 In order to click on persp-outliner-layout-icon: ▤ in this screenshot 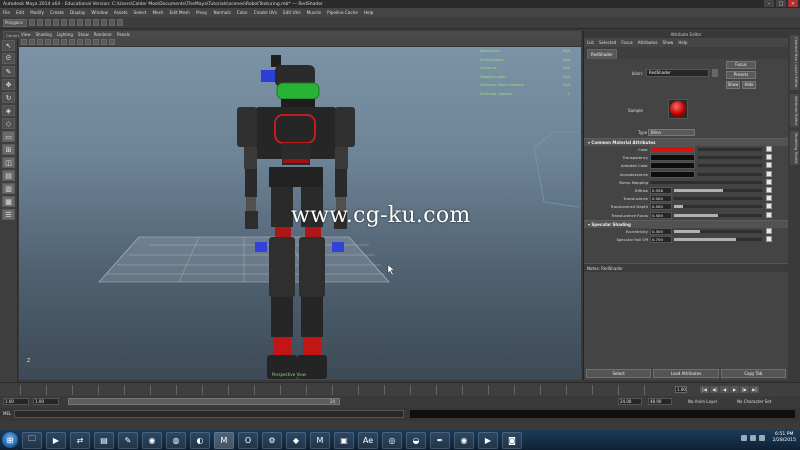, I will do `click(8, 175)`.